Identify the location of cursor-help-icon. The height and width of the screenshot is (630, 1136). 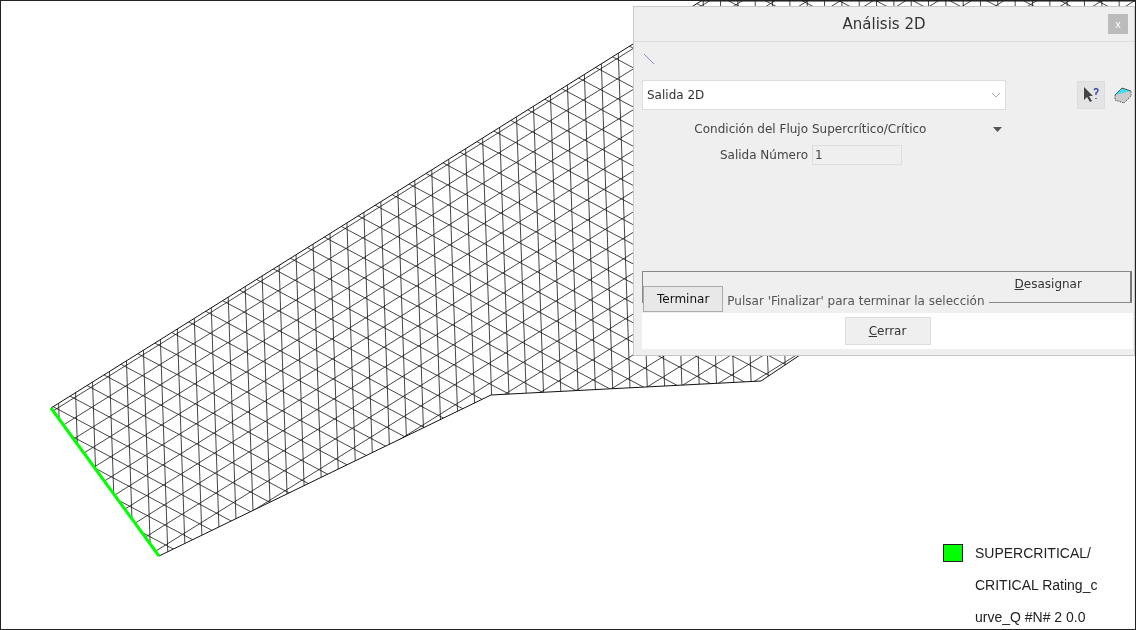
(1091, 95).